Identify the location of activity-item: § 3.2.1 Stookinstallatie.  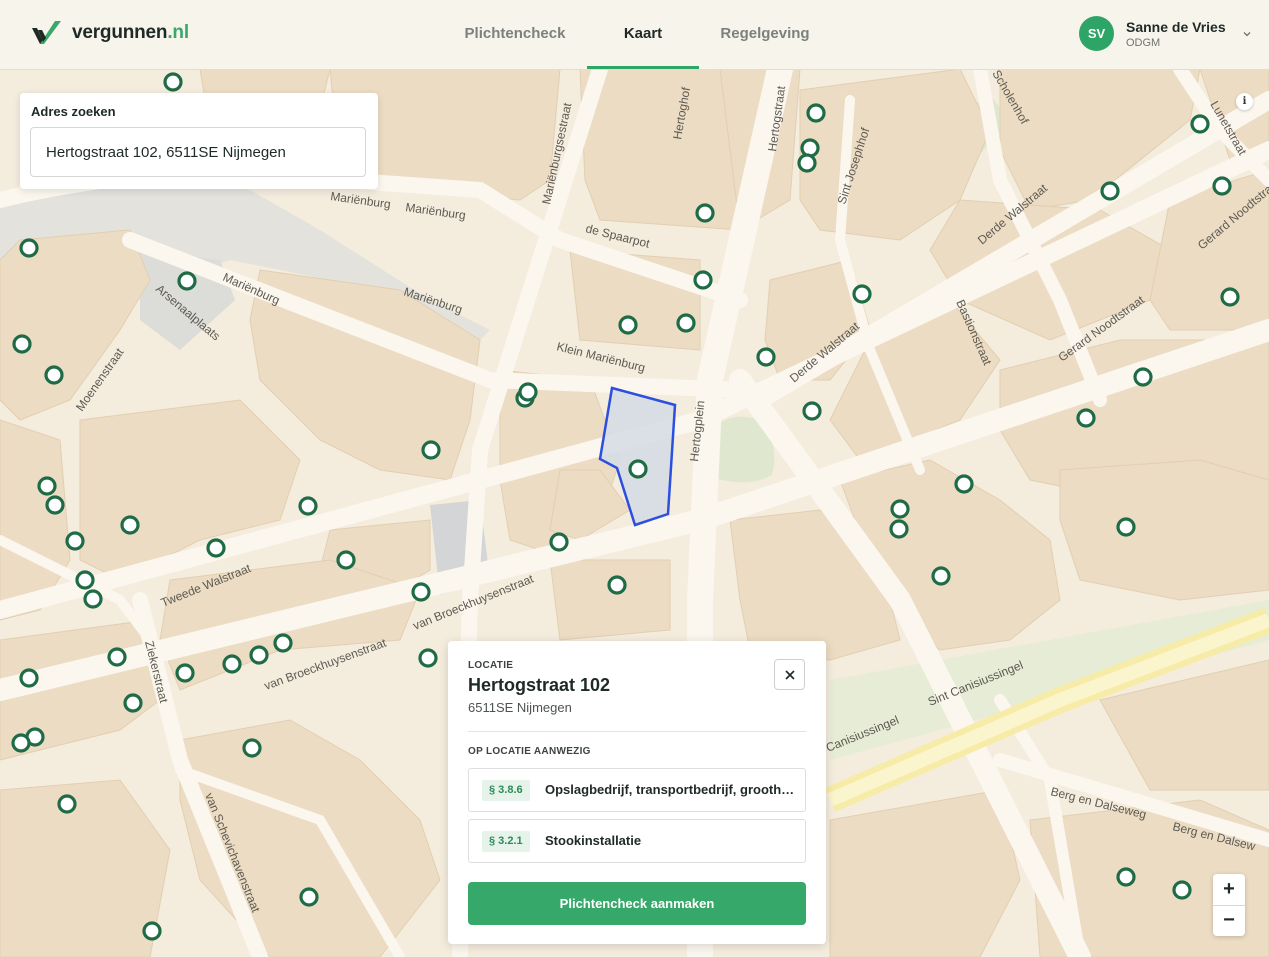
(637, 841).